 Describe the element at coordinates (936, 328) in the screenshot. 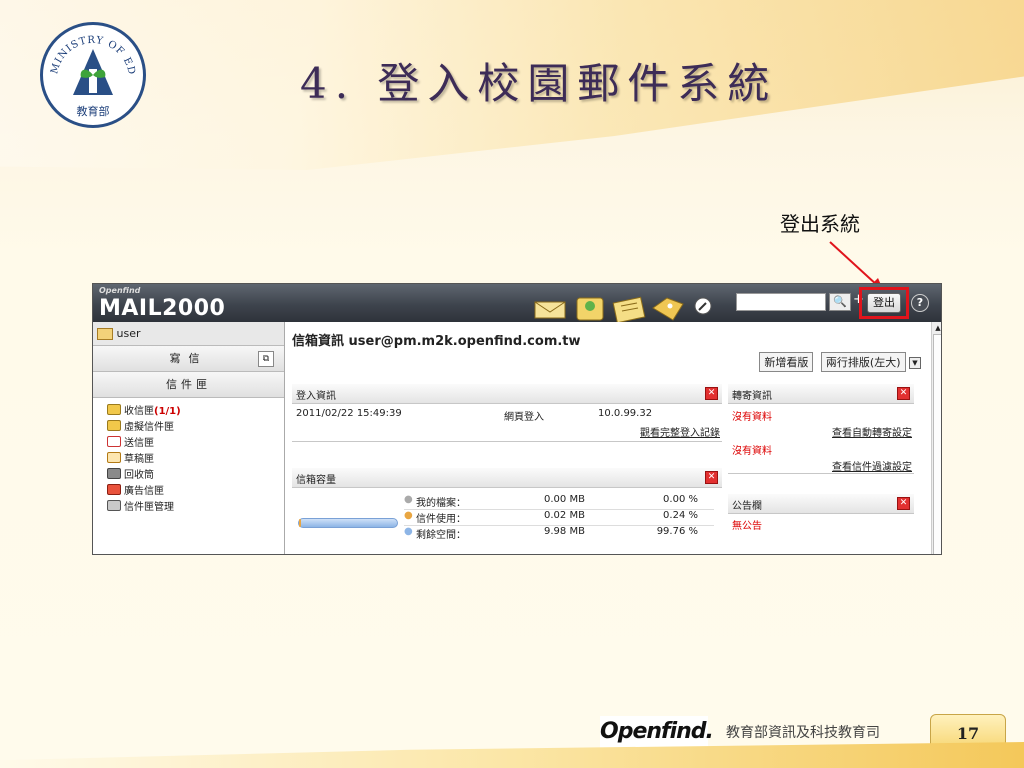

I see `scroll-up-icon: ▲` at that location.